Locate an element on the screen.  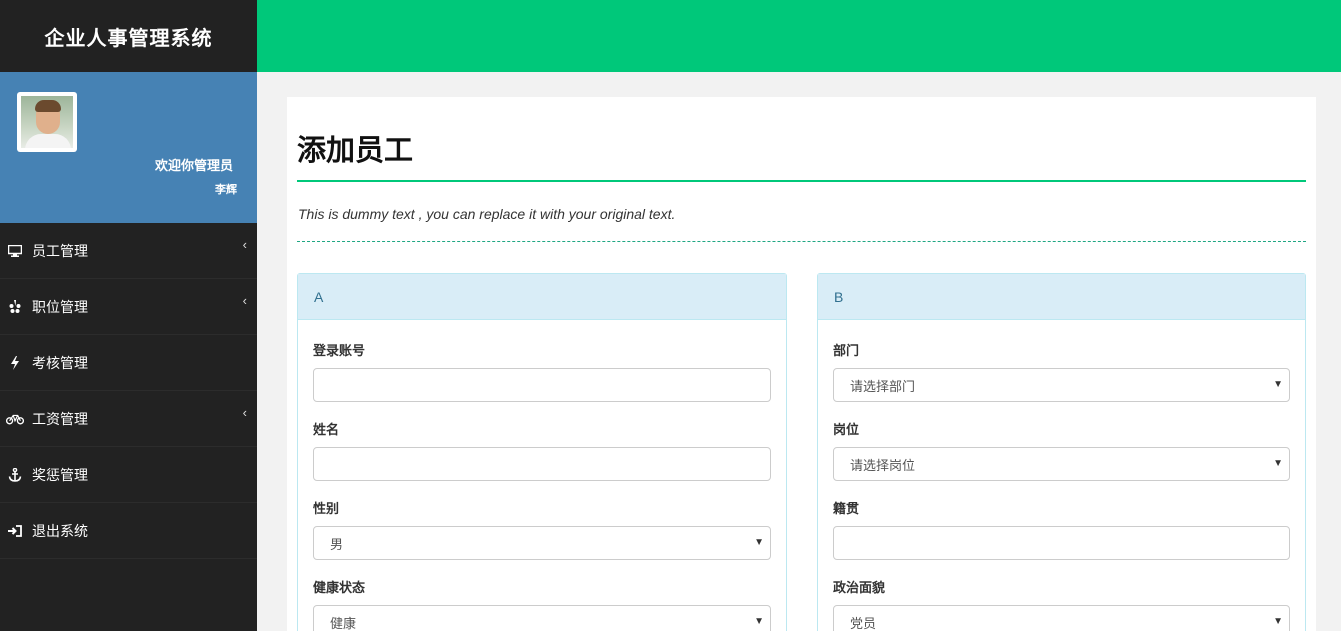
gender-label: 性别 is located at coordinates (326, 508).